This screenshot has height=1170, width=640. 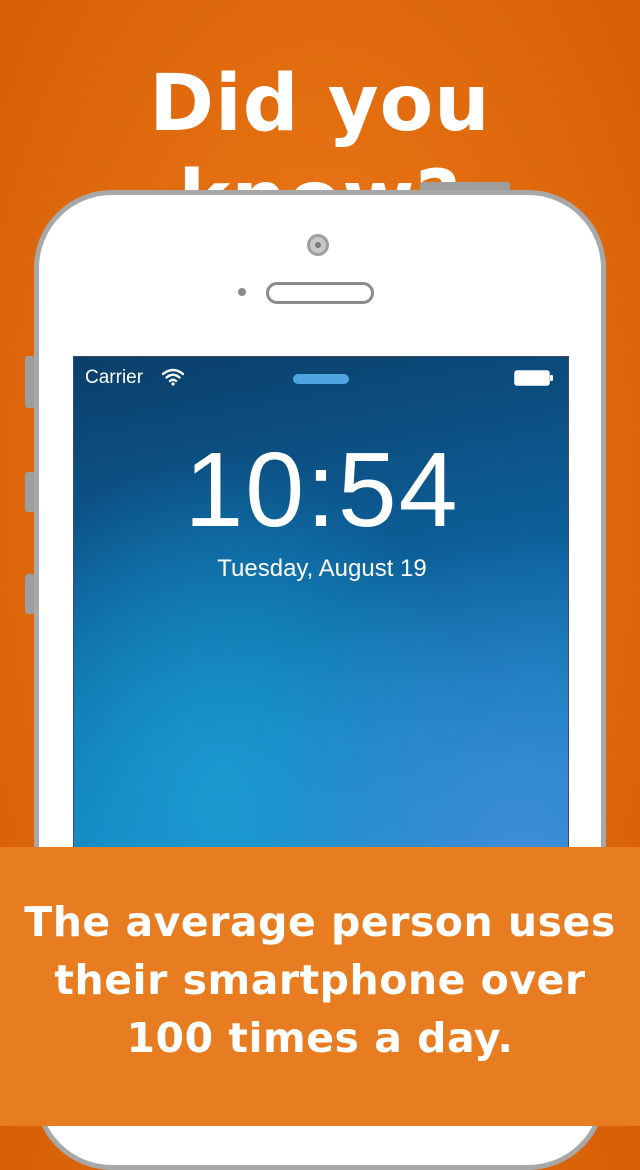 I want to click on carrier-label: Carrier, so click(x=114, y=377).